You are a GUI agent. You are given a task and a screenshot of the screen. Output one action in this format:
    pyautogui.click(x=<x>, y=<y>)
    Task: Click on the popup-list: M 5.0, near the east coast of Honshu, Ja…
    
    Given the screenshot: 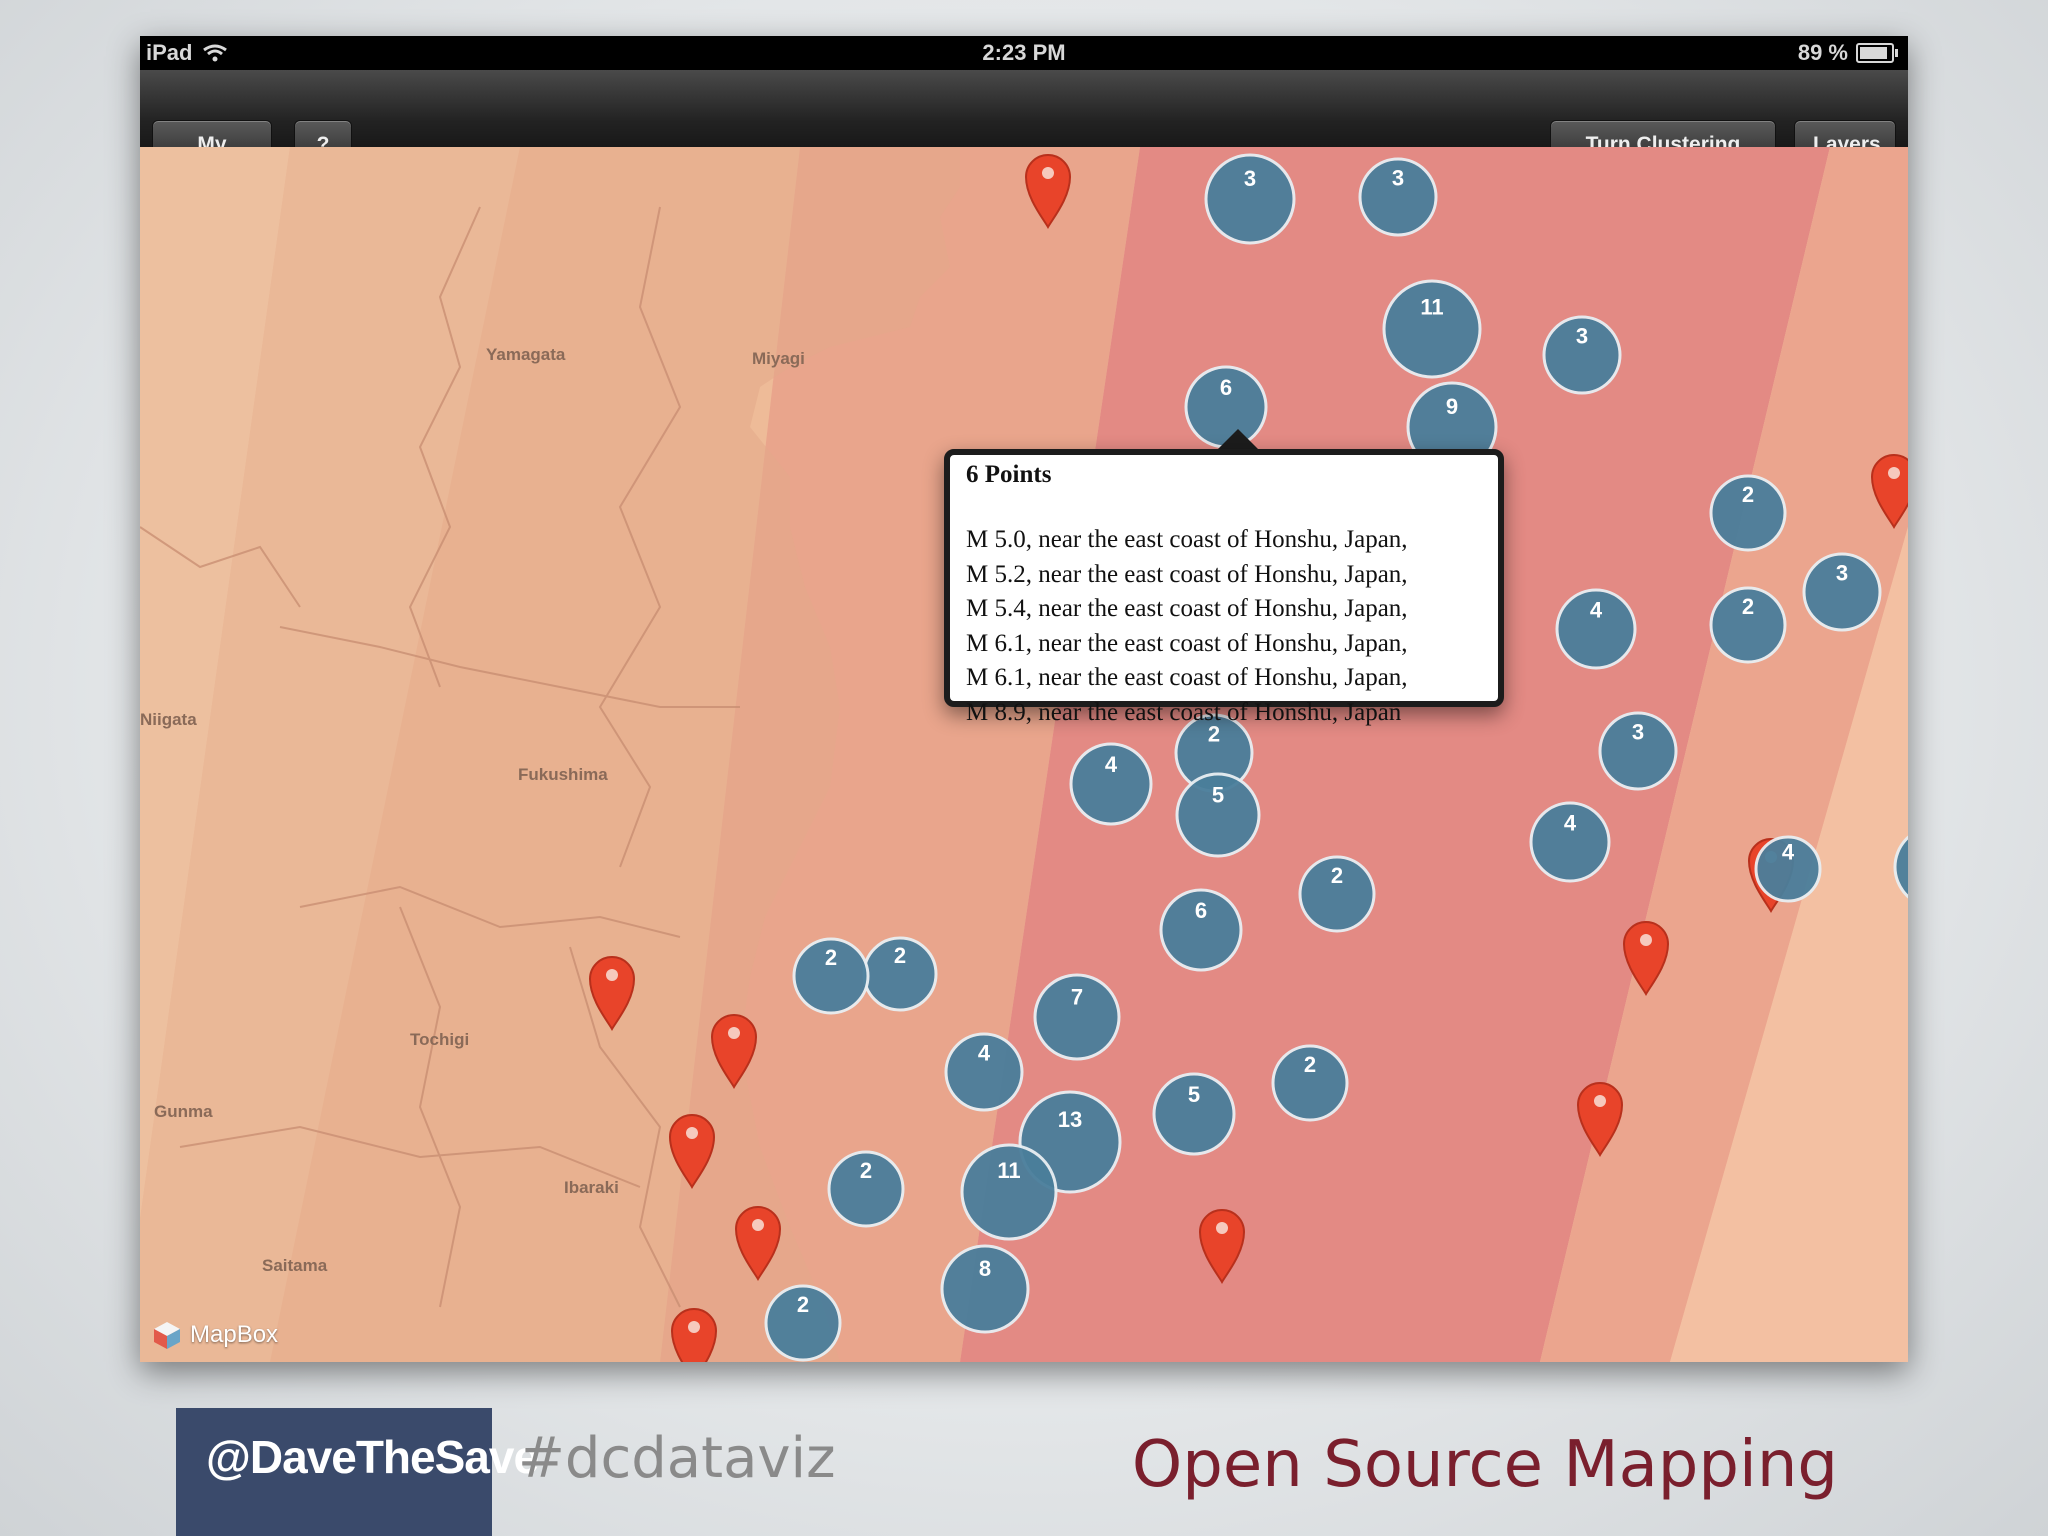 What is the action you would take?
    pyautogui.click(x=1232, y=626)
    